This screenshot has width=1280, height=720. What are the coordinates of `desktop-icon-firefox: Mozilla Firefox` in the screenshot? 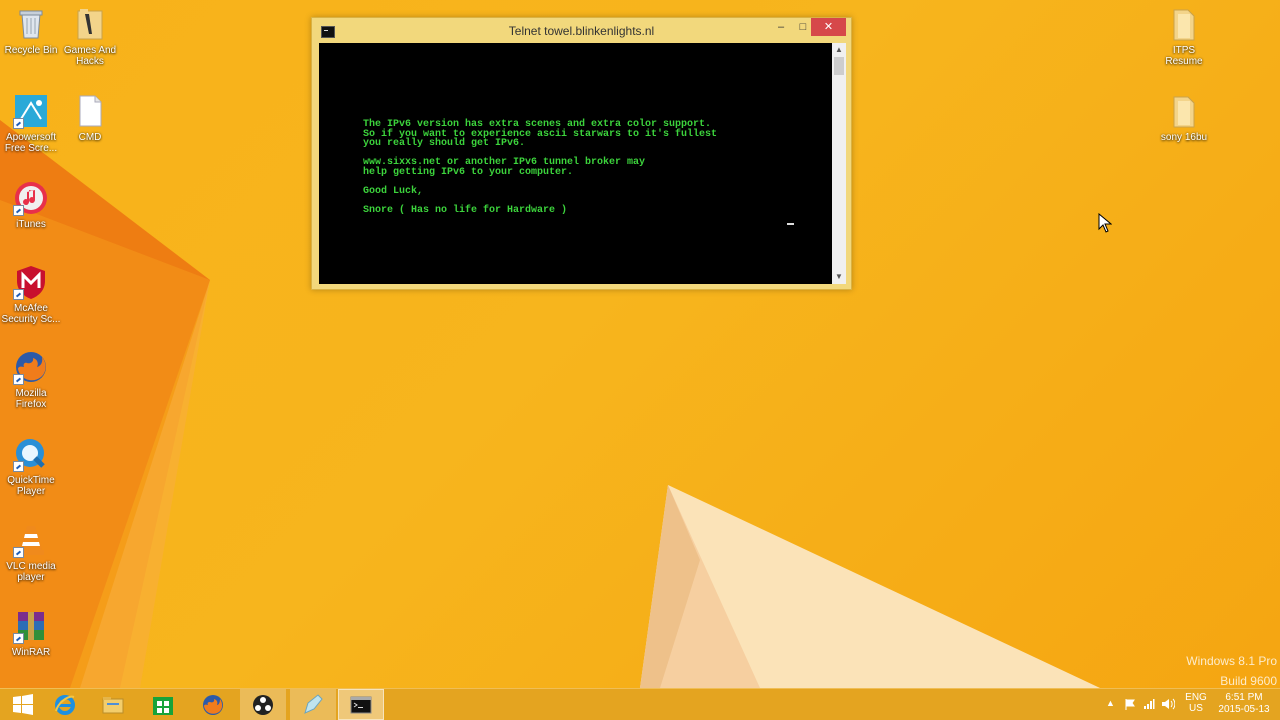 It's located at (31, 379).